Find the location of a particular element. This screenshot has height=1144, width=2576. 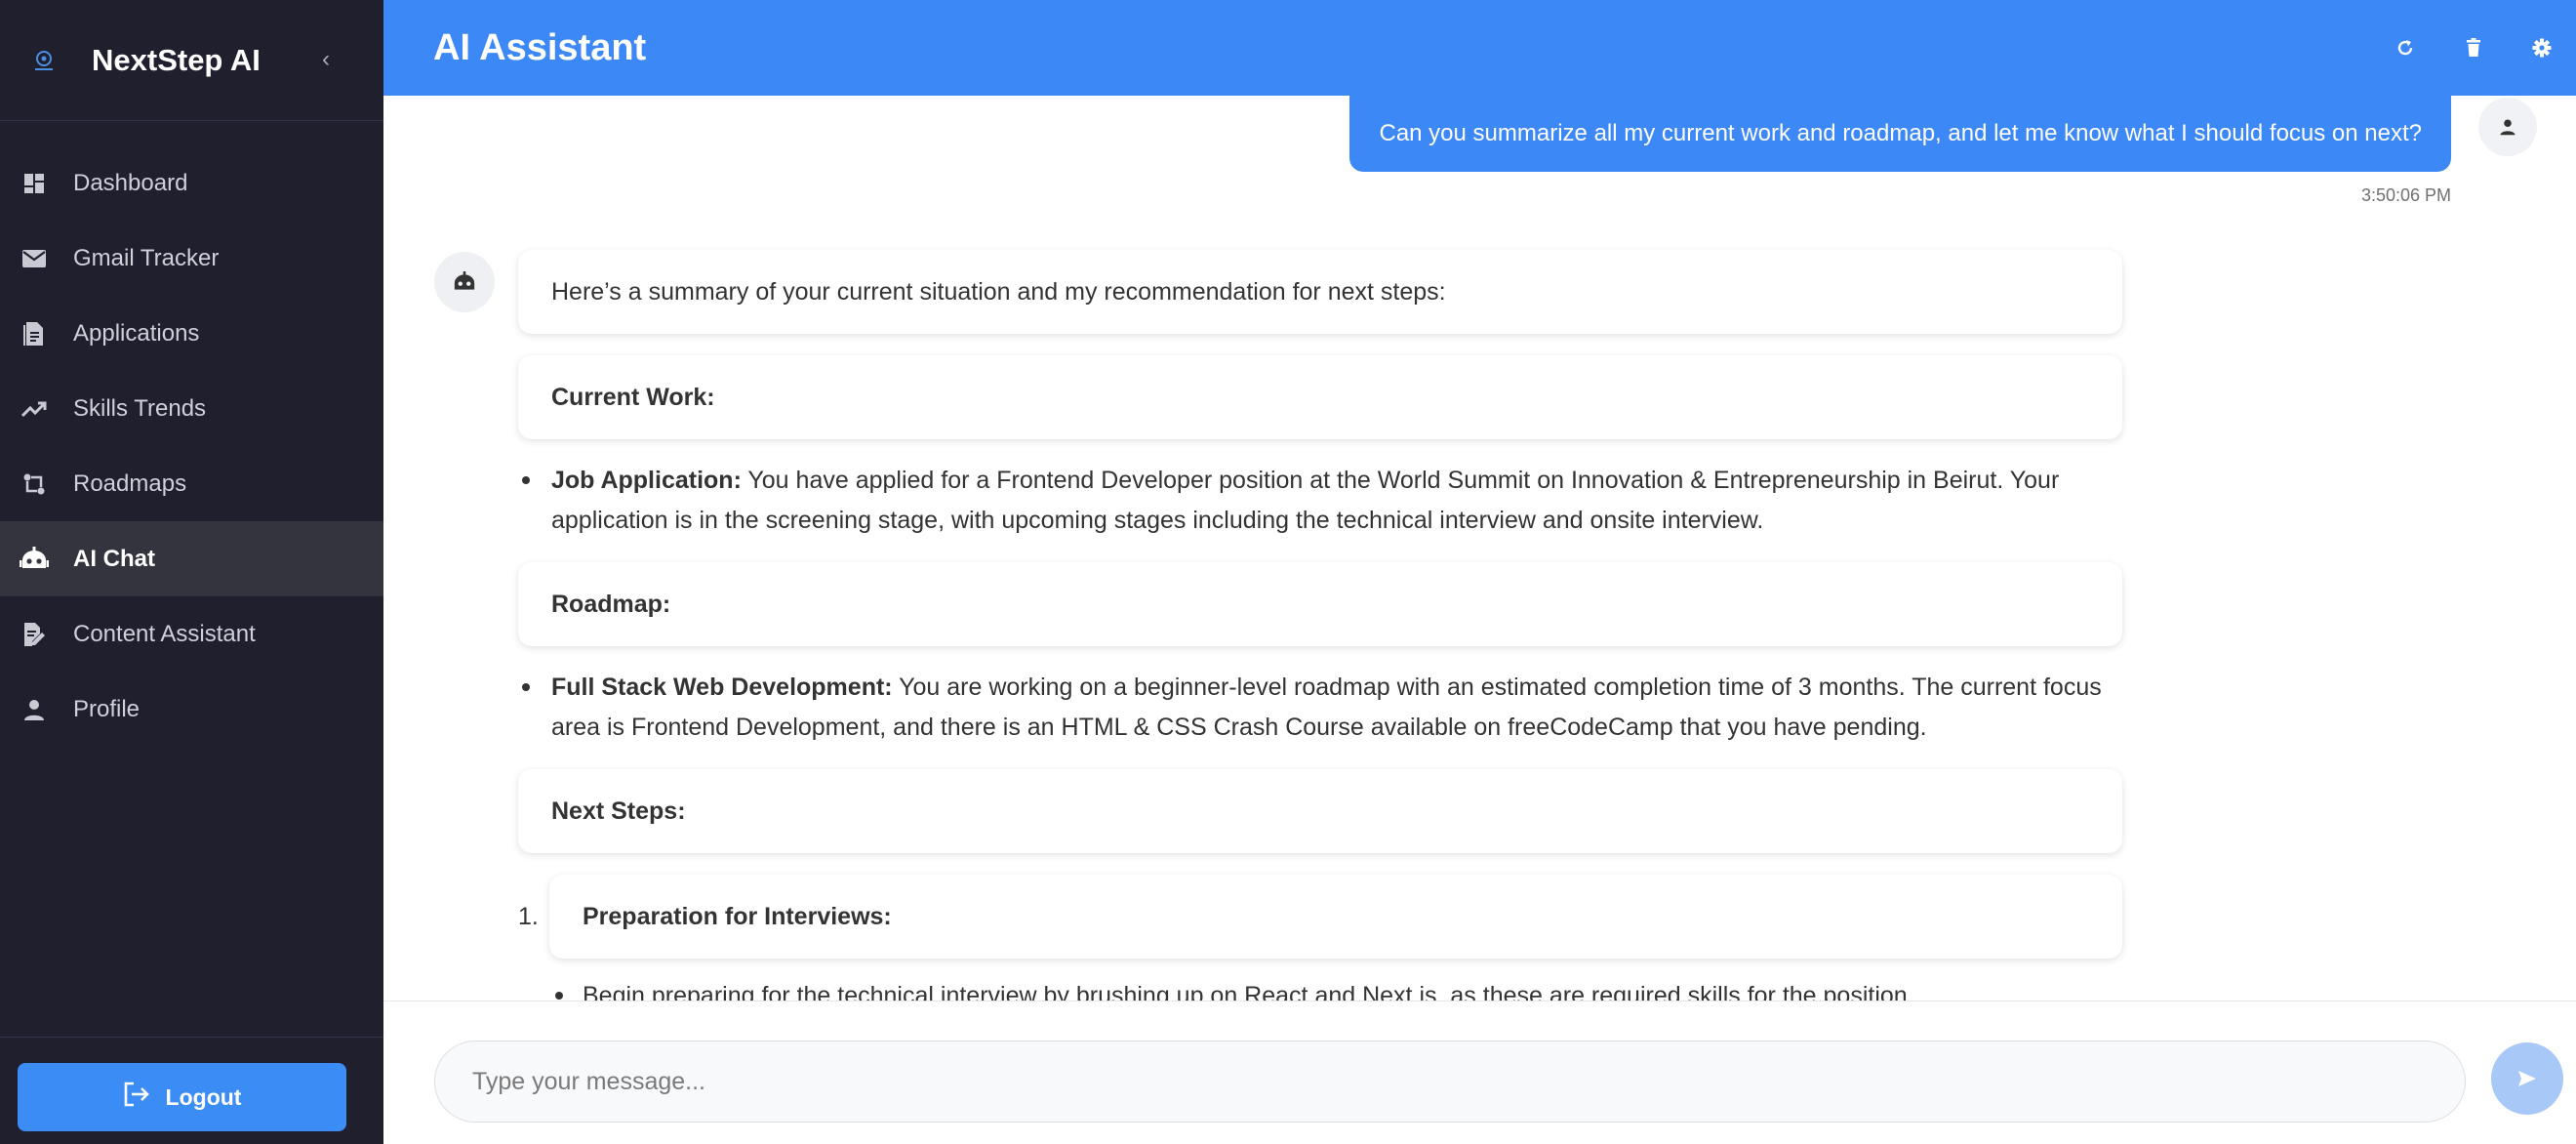

sidebar-item-applications: Applications is located at coordinates (191, 333).